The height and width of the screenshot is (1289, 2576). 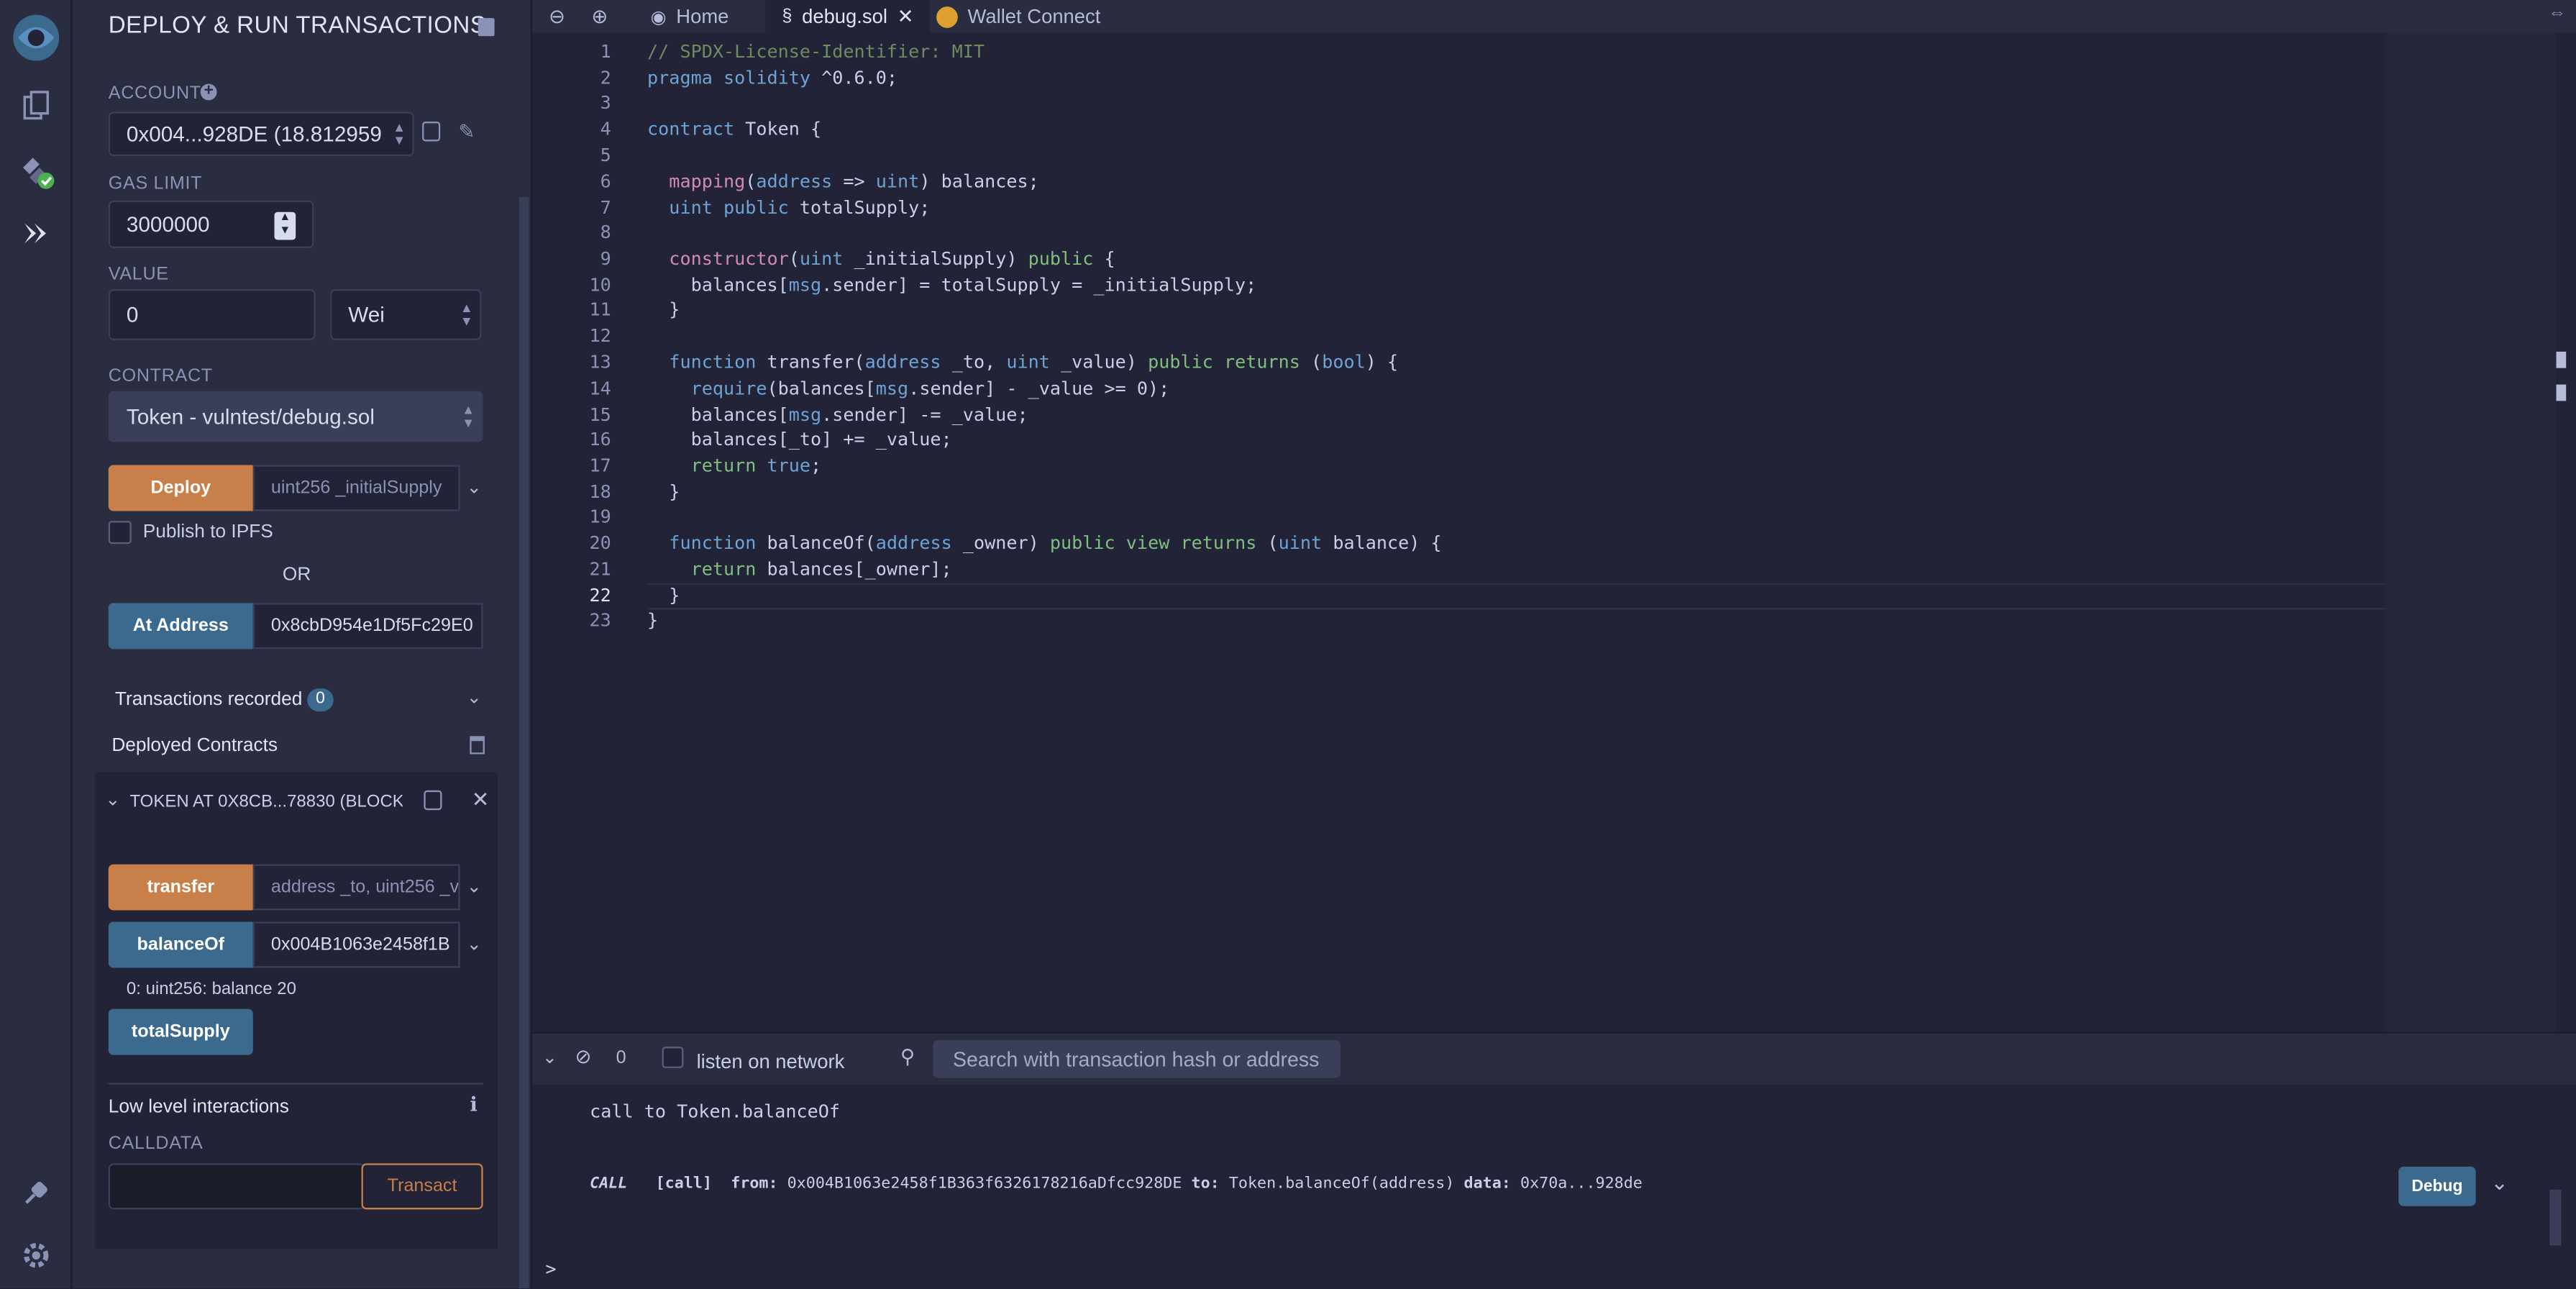 I want to click on balanceof-button: balanceOf, so click(x=180, y=944).